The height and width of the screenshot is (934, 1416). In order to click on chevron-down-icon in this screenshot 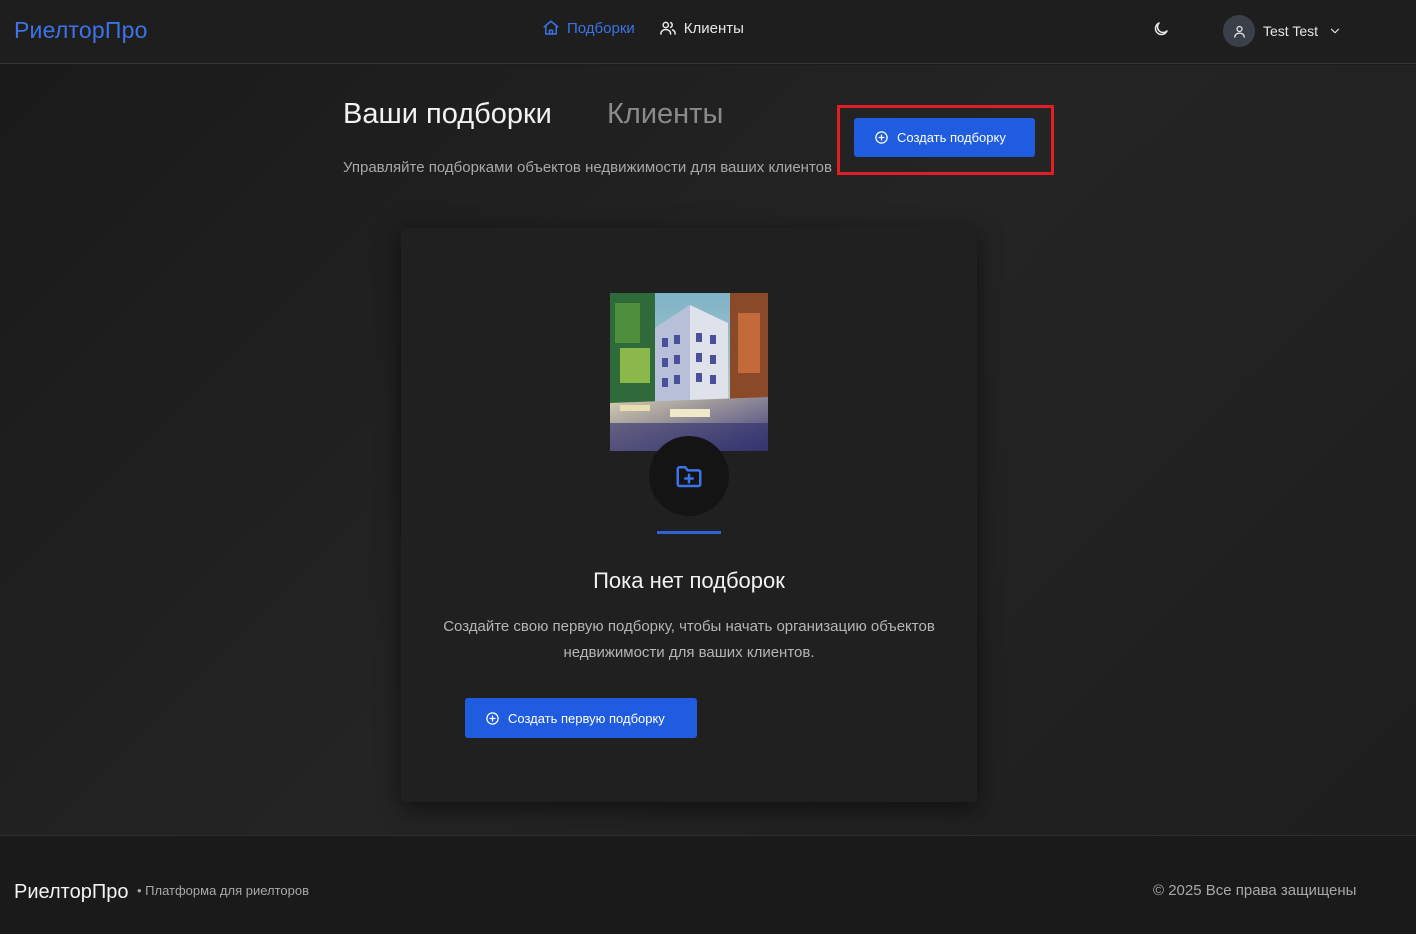, I will do `click(1335, 31)`.